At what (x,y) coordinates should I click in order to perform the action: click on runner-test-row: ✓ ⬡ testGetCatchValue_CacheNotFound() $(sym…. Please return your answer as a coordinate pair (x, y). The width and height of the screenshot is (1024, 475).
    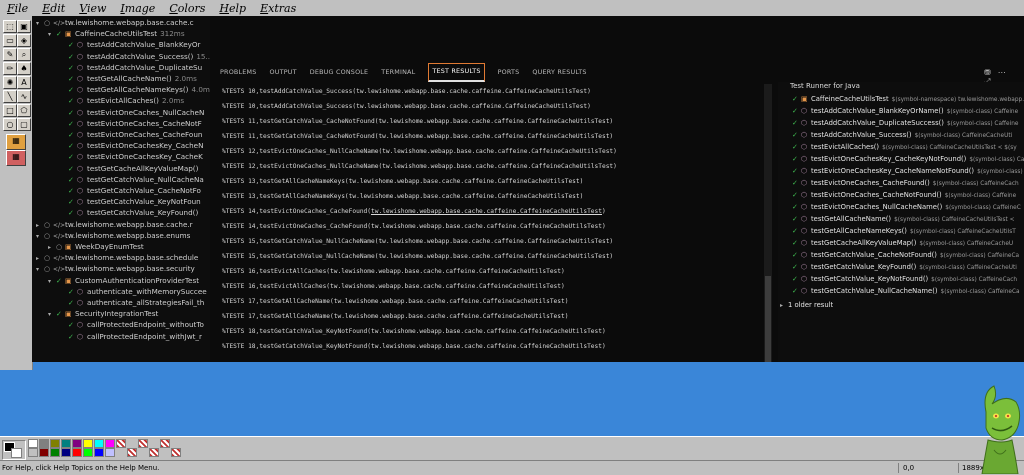
    Looking at the image, I should click on (905, 255).